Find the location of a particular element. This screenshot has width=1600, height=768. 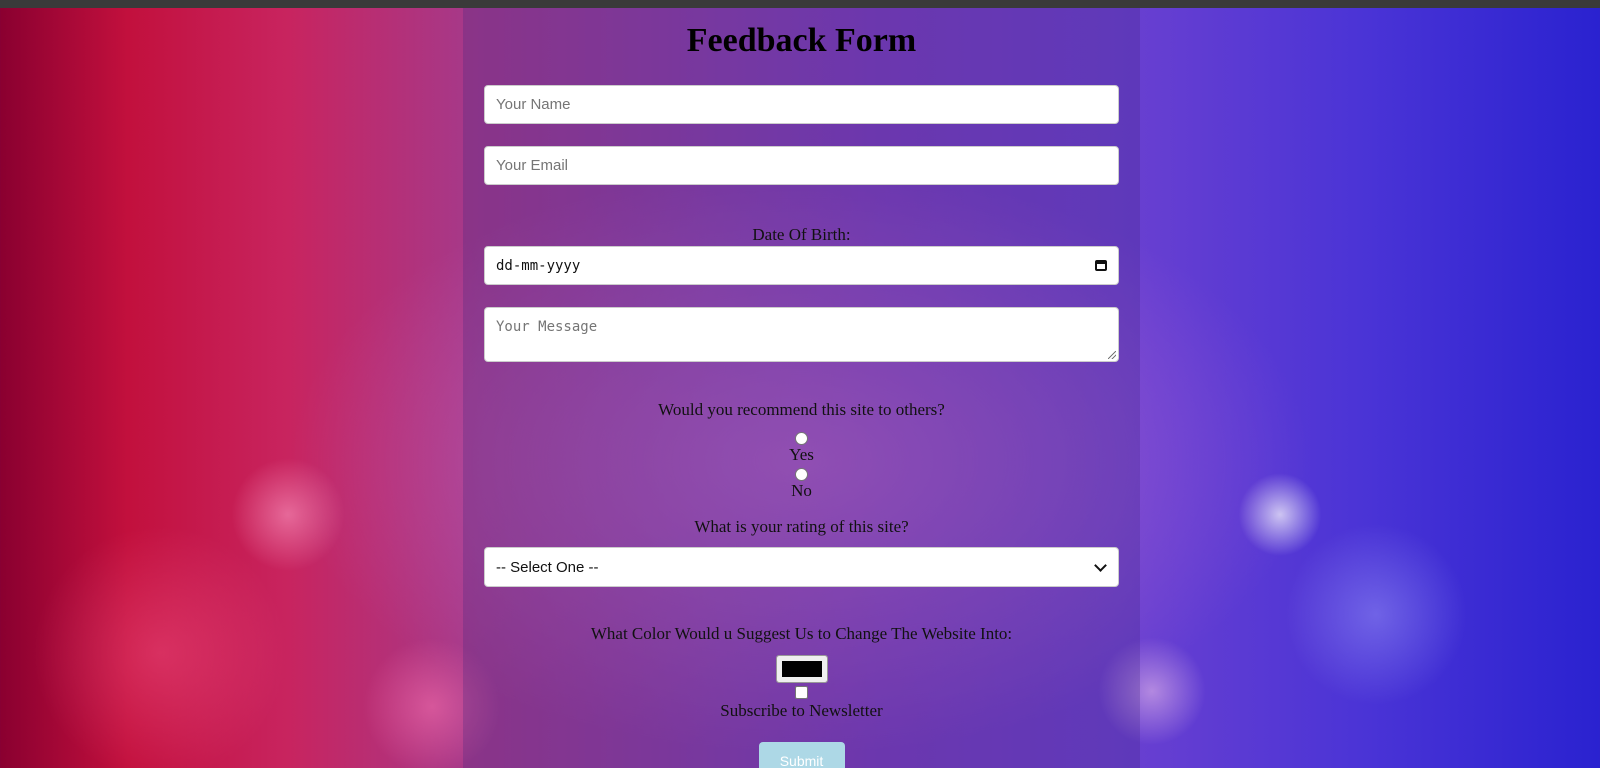

recommend-yes-label: Yes is located at coordinates (801, 454).